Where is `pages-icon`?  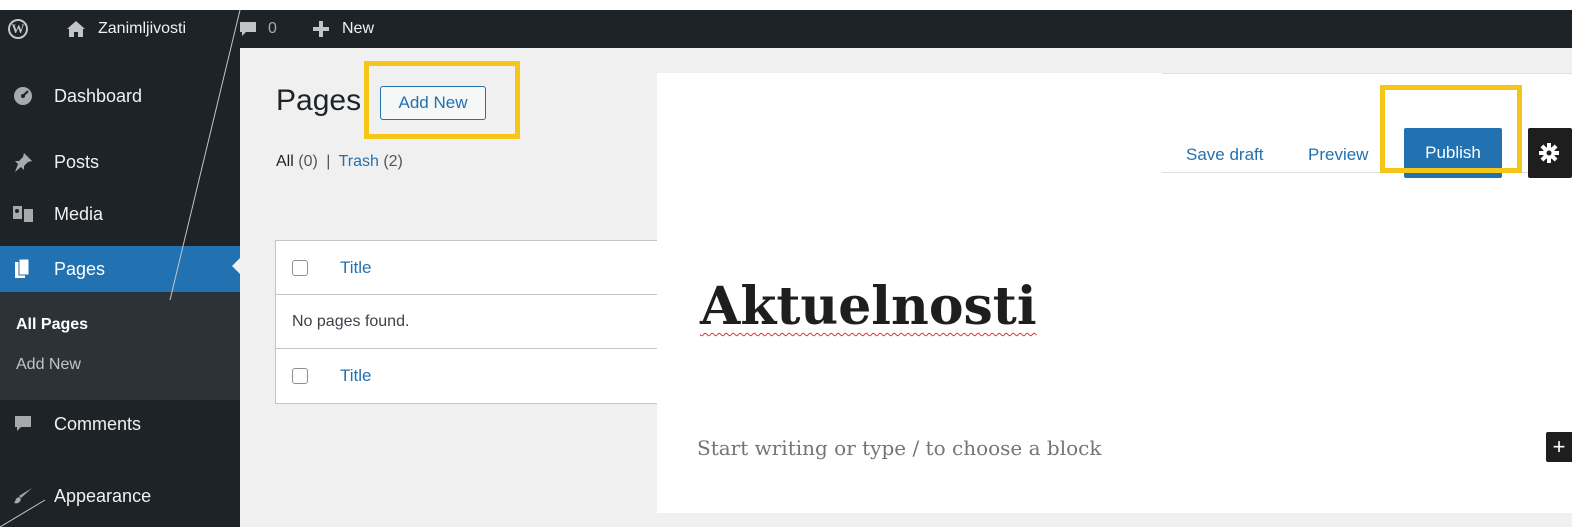 pages-icon is located at coordinates (23, 269).